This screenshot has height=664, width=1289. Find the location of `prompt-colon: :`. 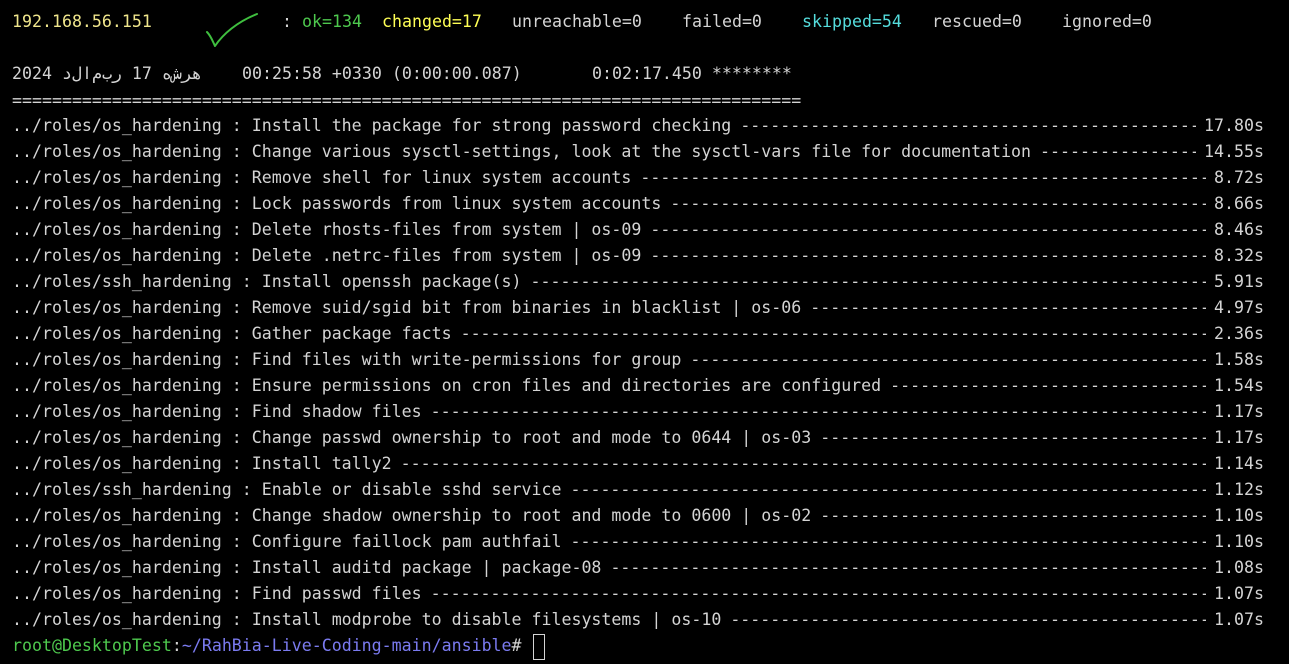

prompt-colon: : is located at coordinates (176, 645).